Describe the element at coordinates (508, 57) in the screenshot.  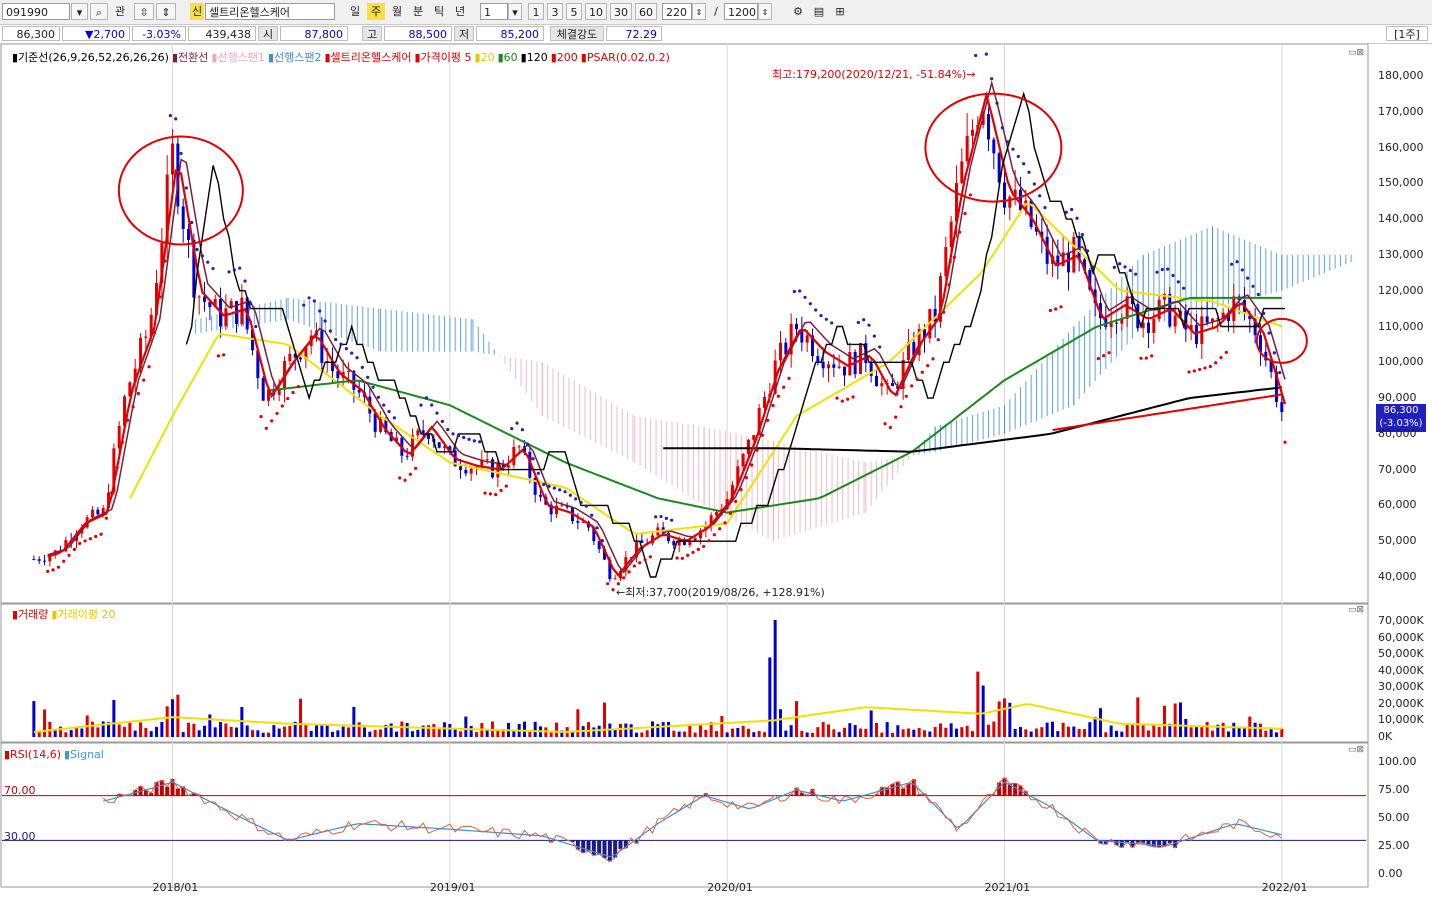
I see `legend-item: ▮60` at that location.